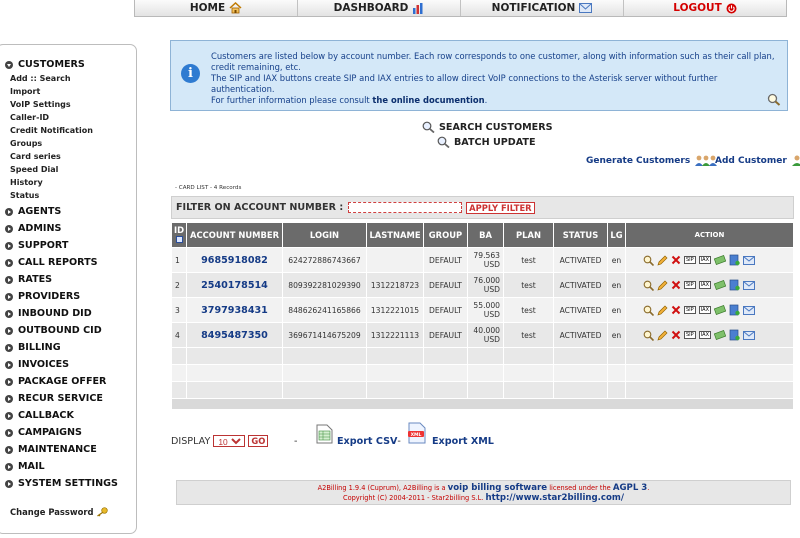 Image resolution: width=800 pixels, height=538 pixels. Describe the element at coordinates (61, 483) in the screenshot. I see `sidebar-section-system-settings: SYSTEM SETTINGS` at that location.